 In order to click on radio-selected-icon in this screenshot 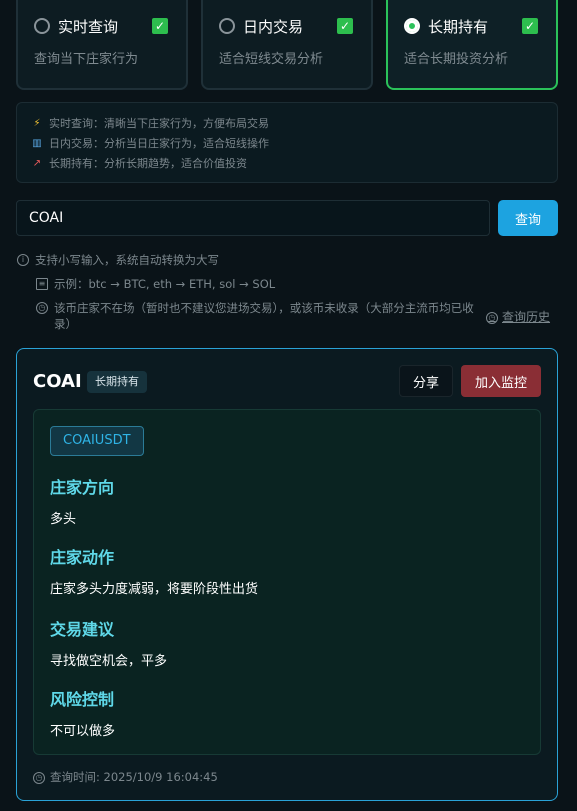, I will do `click(412, 26)`.